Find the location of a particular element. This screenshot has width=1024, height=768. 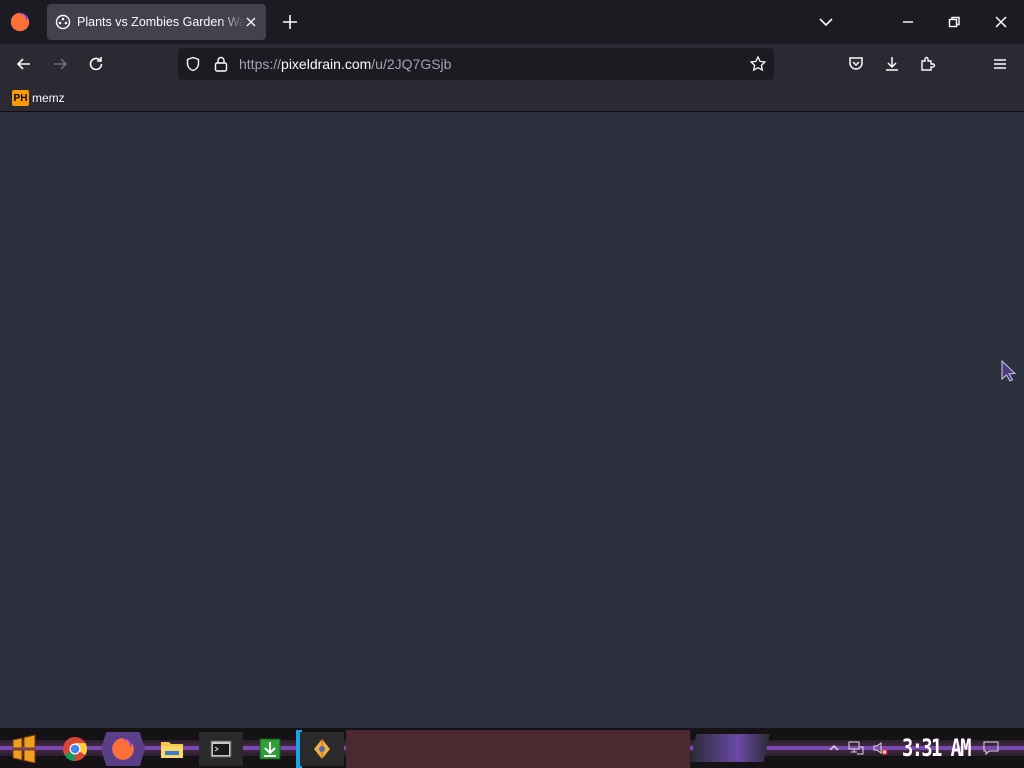

url-protocol: https:// is located at coordinates (260, 64).